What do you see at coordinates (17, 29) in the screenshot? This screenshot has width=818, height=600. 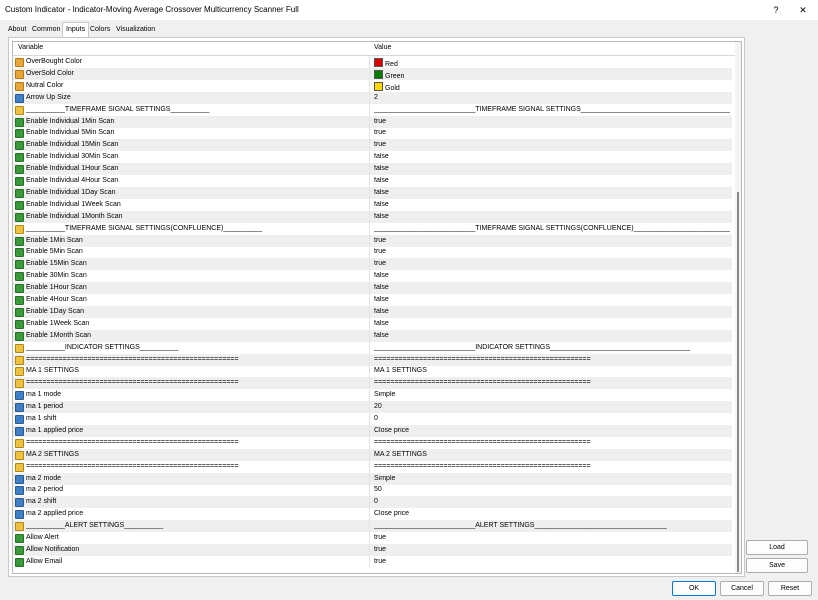 I see `tab-about: About` at bounding box center [17, 29].